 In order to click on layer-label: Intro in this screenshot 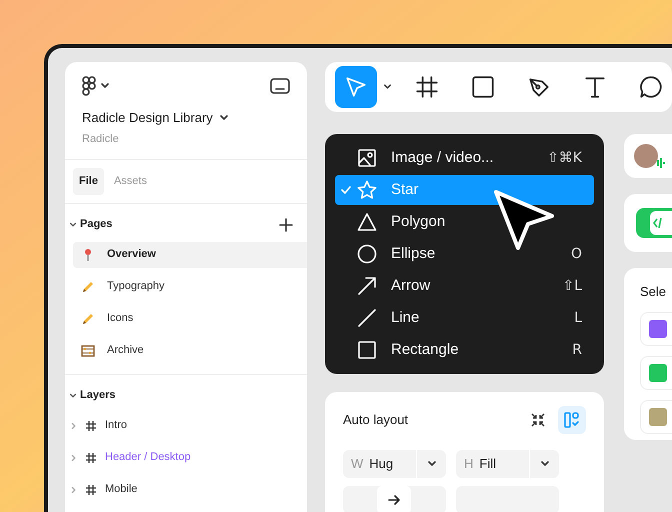, I will do `click(116, 426)`.